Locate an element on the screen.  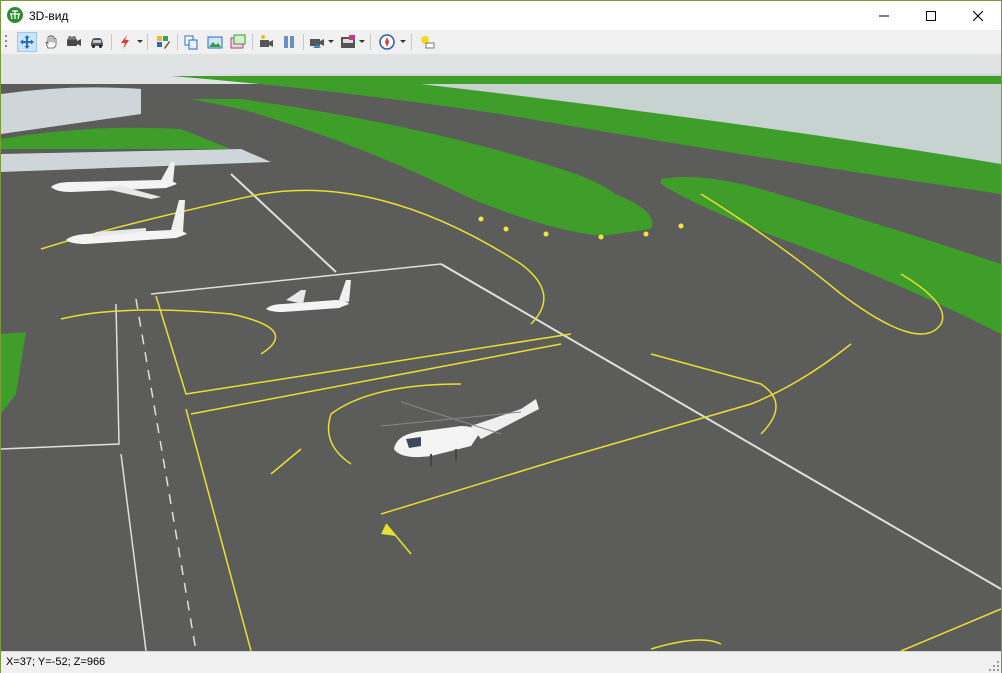
record-tool-button is located at coordinates (266, 42).